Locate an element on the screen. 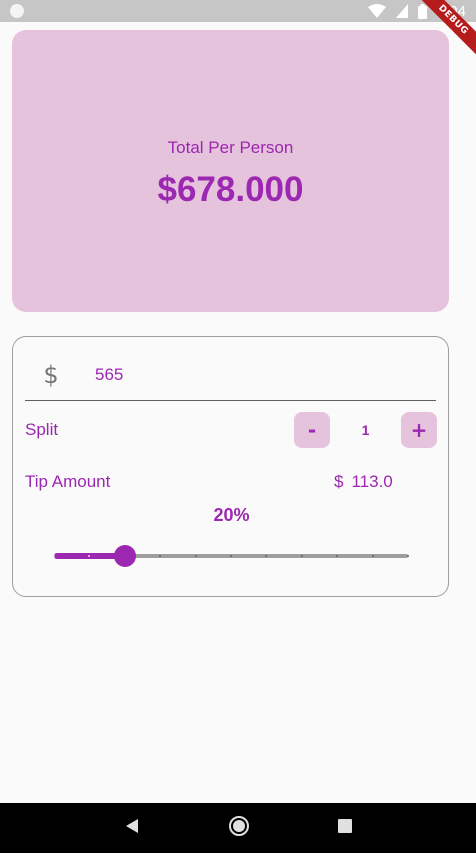  signal-icon is located at coordinates (401, 11).